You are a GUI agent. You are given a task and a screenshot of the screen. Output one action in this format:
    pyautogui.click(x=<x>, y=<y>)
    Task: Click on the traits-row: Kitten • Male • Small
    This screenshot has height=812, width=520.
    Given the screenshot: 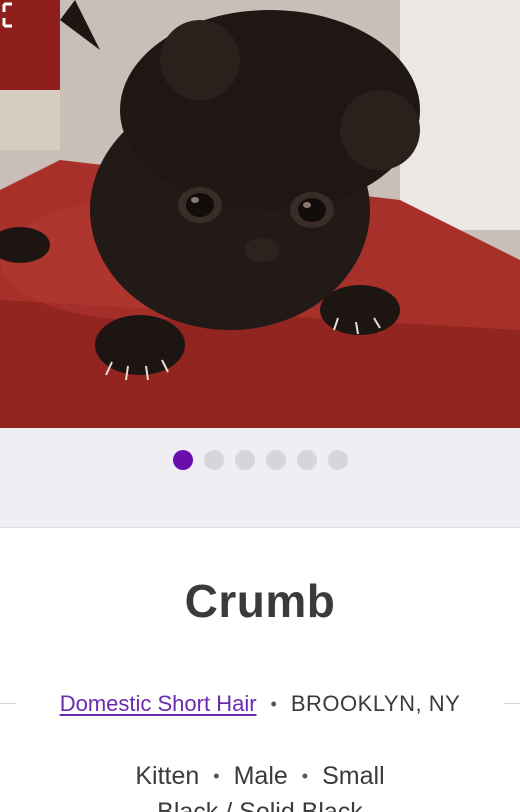 What is the action you would take?
    pyautogui.click(x=260, y=776)
    